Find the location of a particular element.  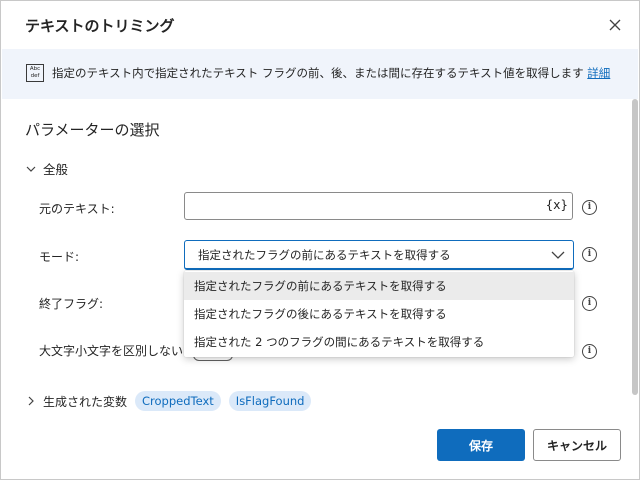

text-abc-icon: Abc def is located at coordinates (35, 73).